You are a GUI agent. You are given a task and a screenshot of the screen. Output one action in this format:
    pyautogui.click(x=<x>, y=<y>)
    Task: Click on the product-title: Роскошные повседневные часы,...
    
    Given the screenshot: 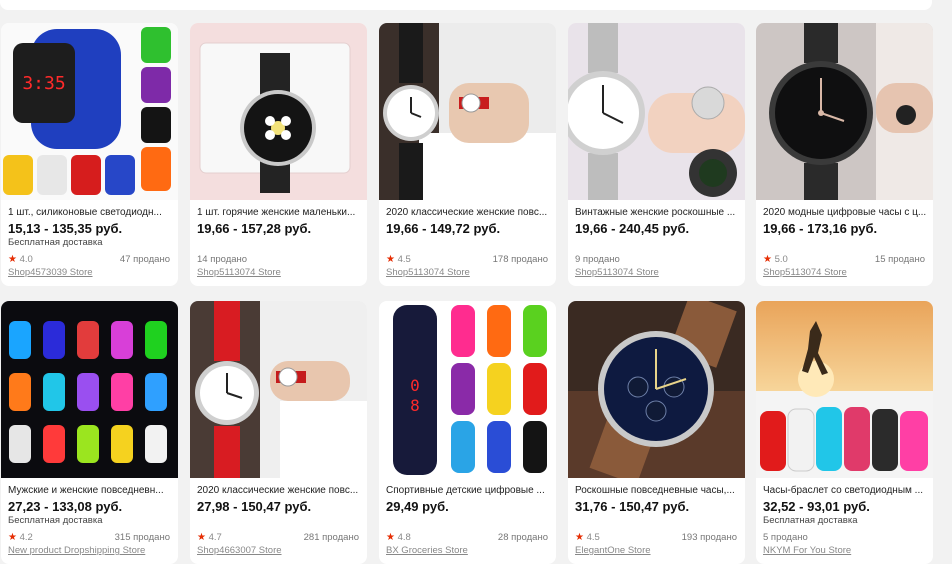 What is the action you would take?
    pyautogui.click(x=658, y=490)
    